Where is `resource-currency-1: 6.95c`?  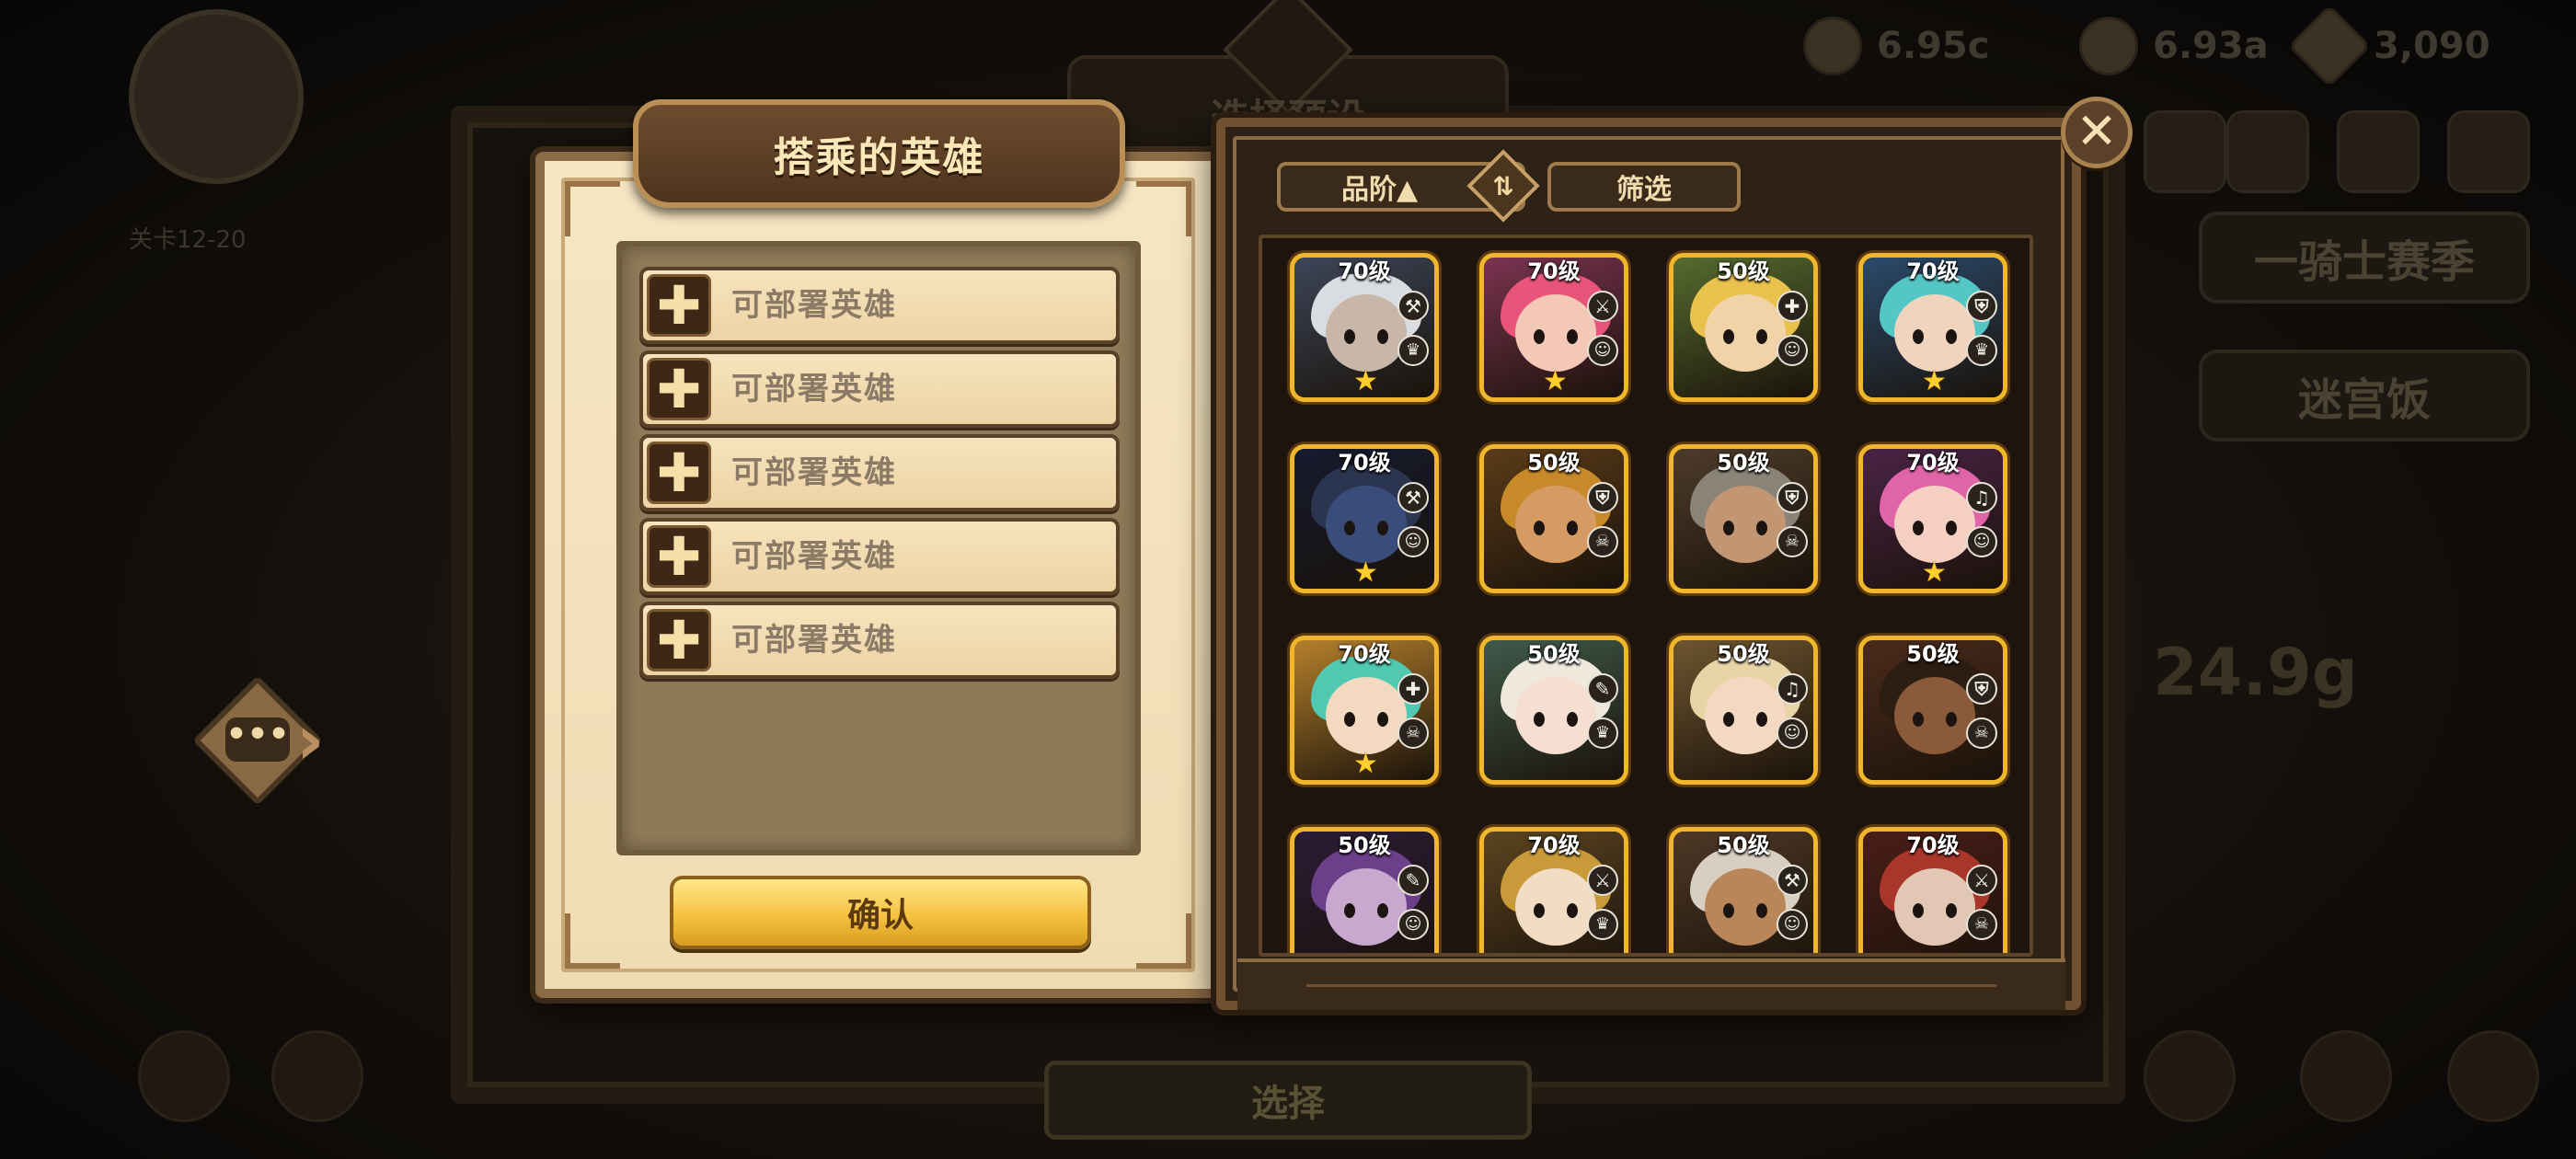
resource-currency-1: 6.95c is located at coordinates (1896, 46).